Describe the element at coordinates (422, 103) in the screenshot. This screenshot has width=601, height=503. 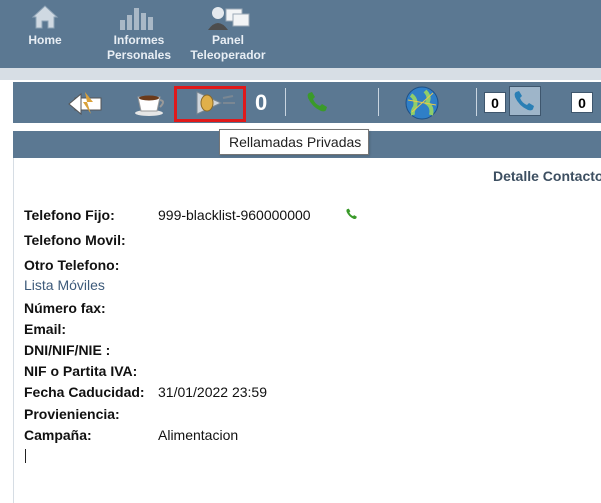
I see `globe-icon` at that location.